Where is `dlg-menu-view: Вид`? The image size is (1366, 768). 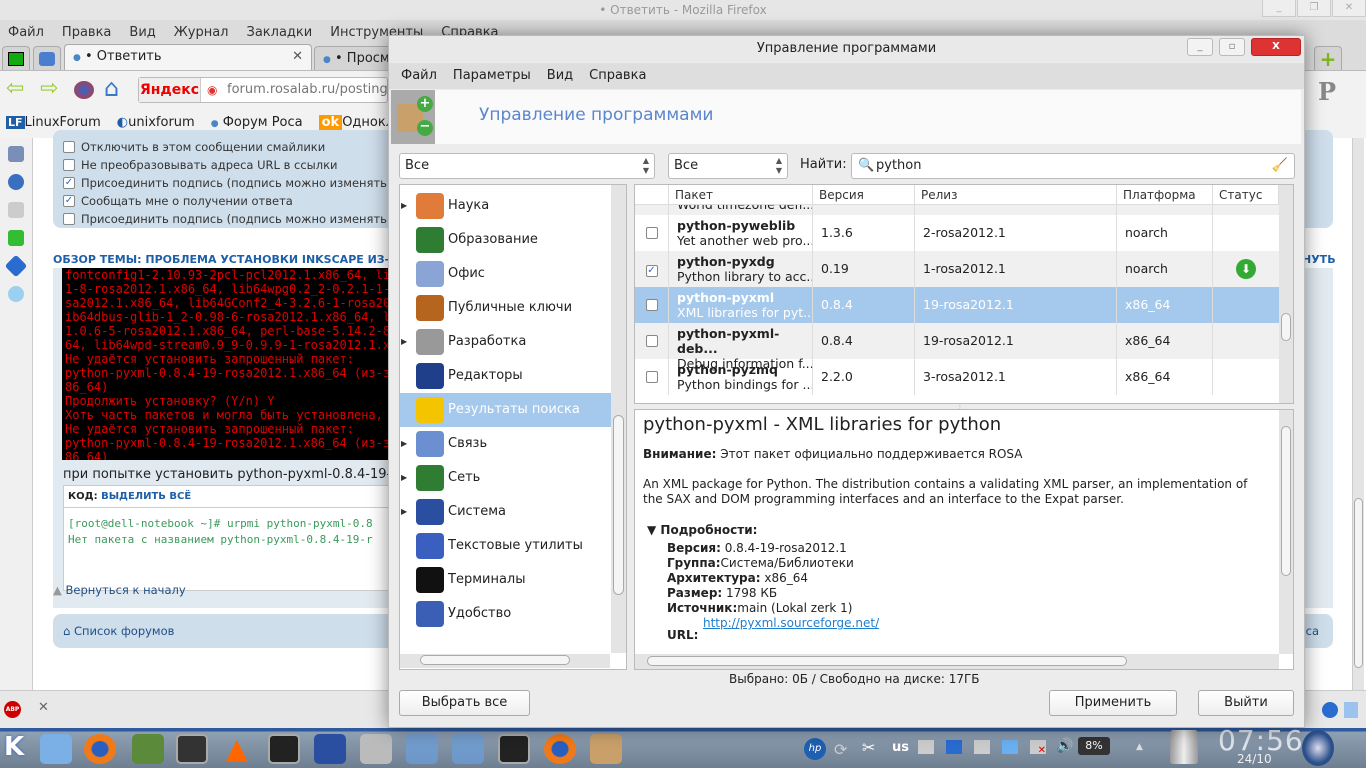 dlg-menu-view: Вид is located at coordinates (560, 76).